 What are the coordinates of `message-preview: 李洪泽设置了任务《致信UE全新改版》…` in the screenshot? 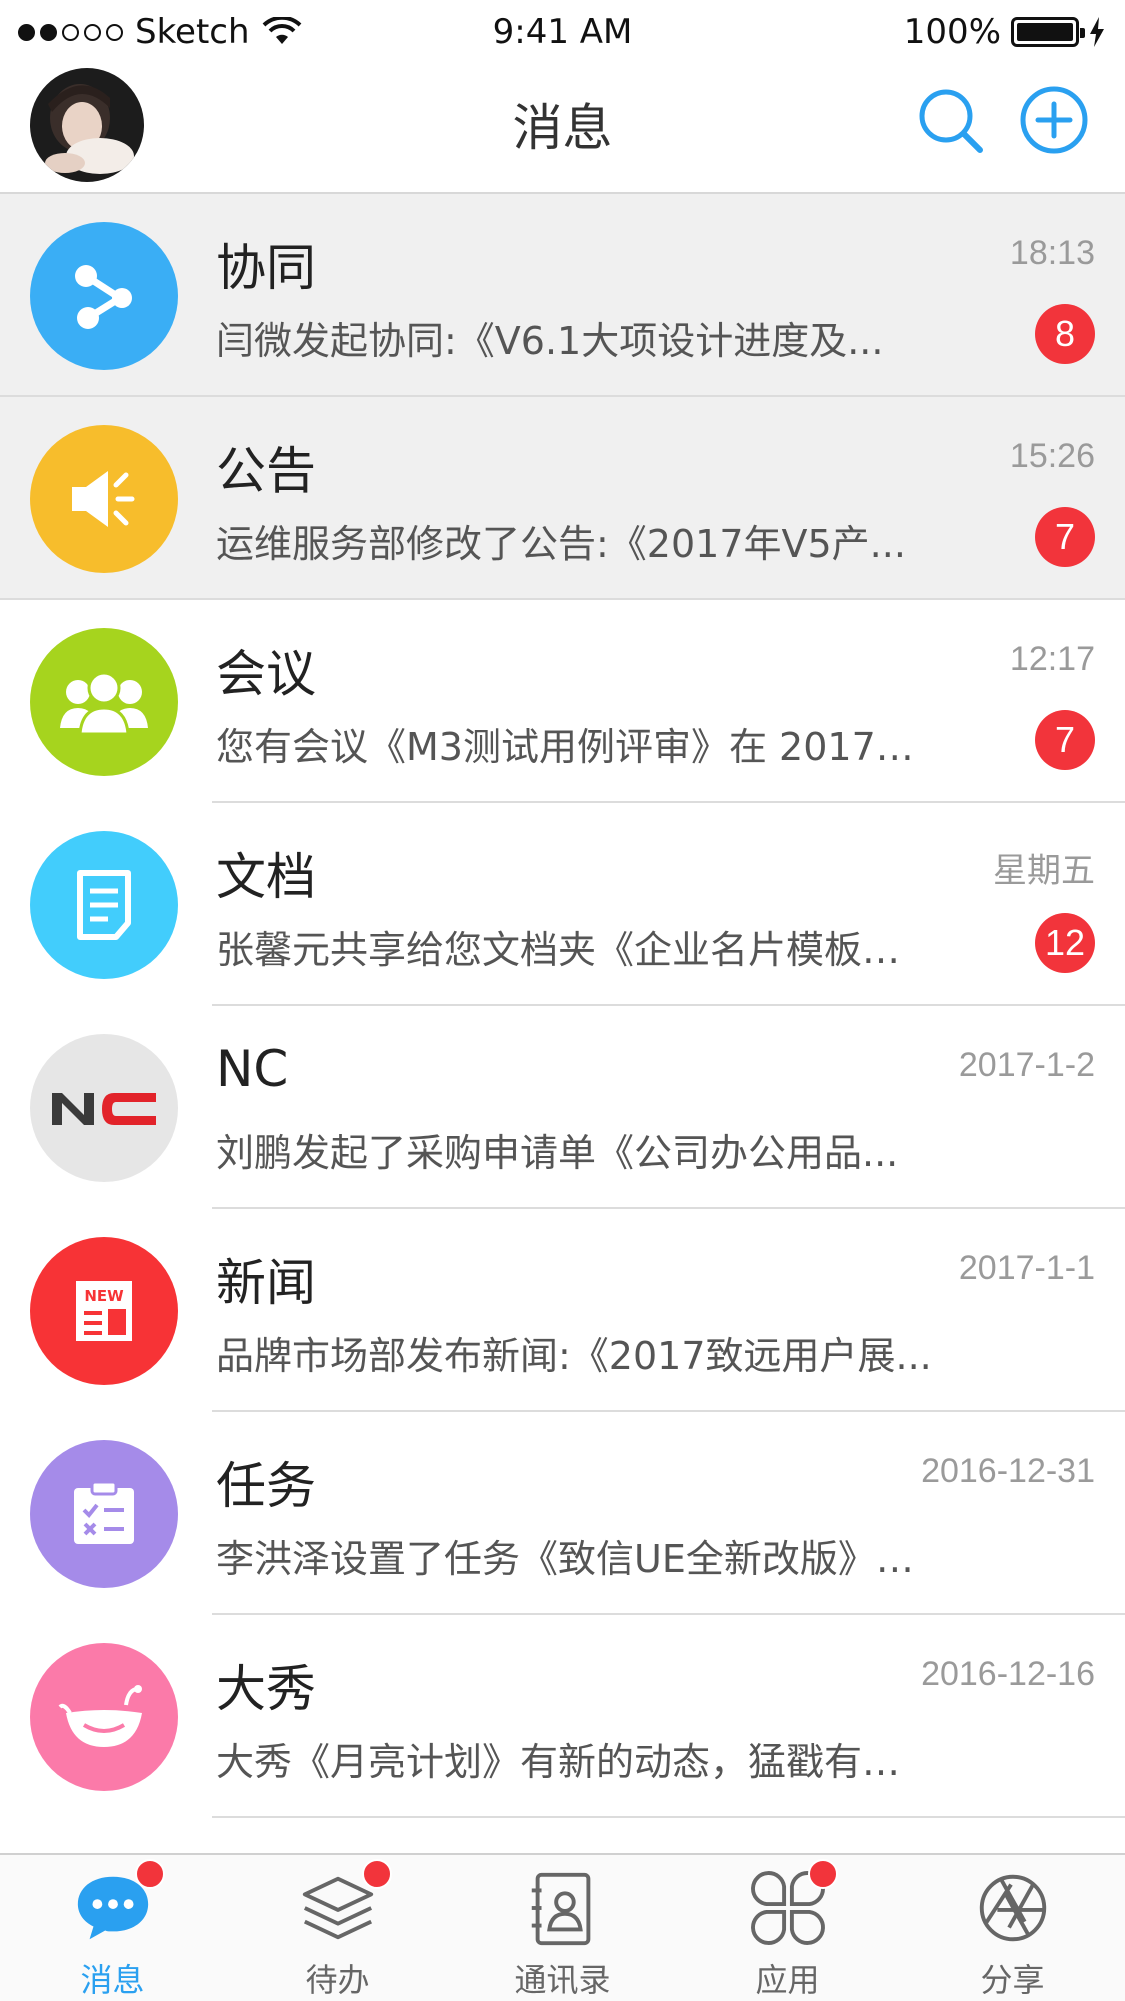 It's located at (565, 1559).